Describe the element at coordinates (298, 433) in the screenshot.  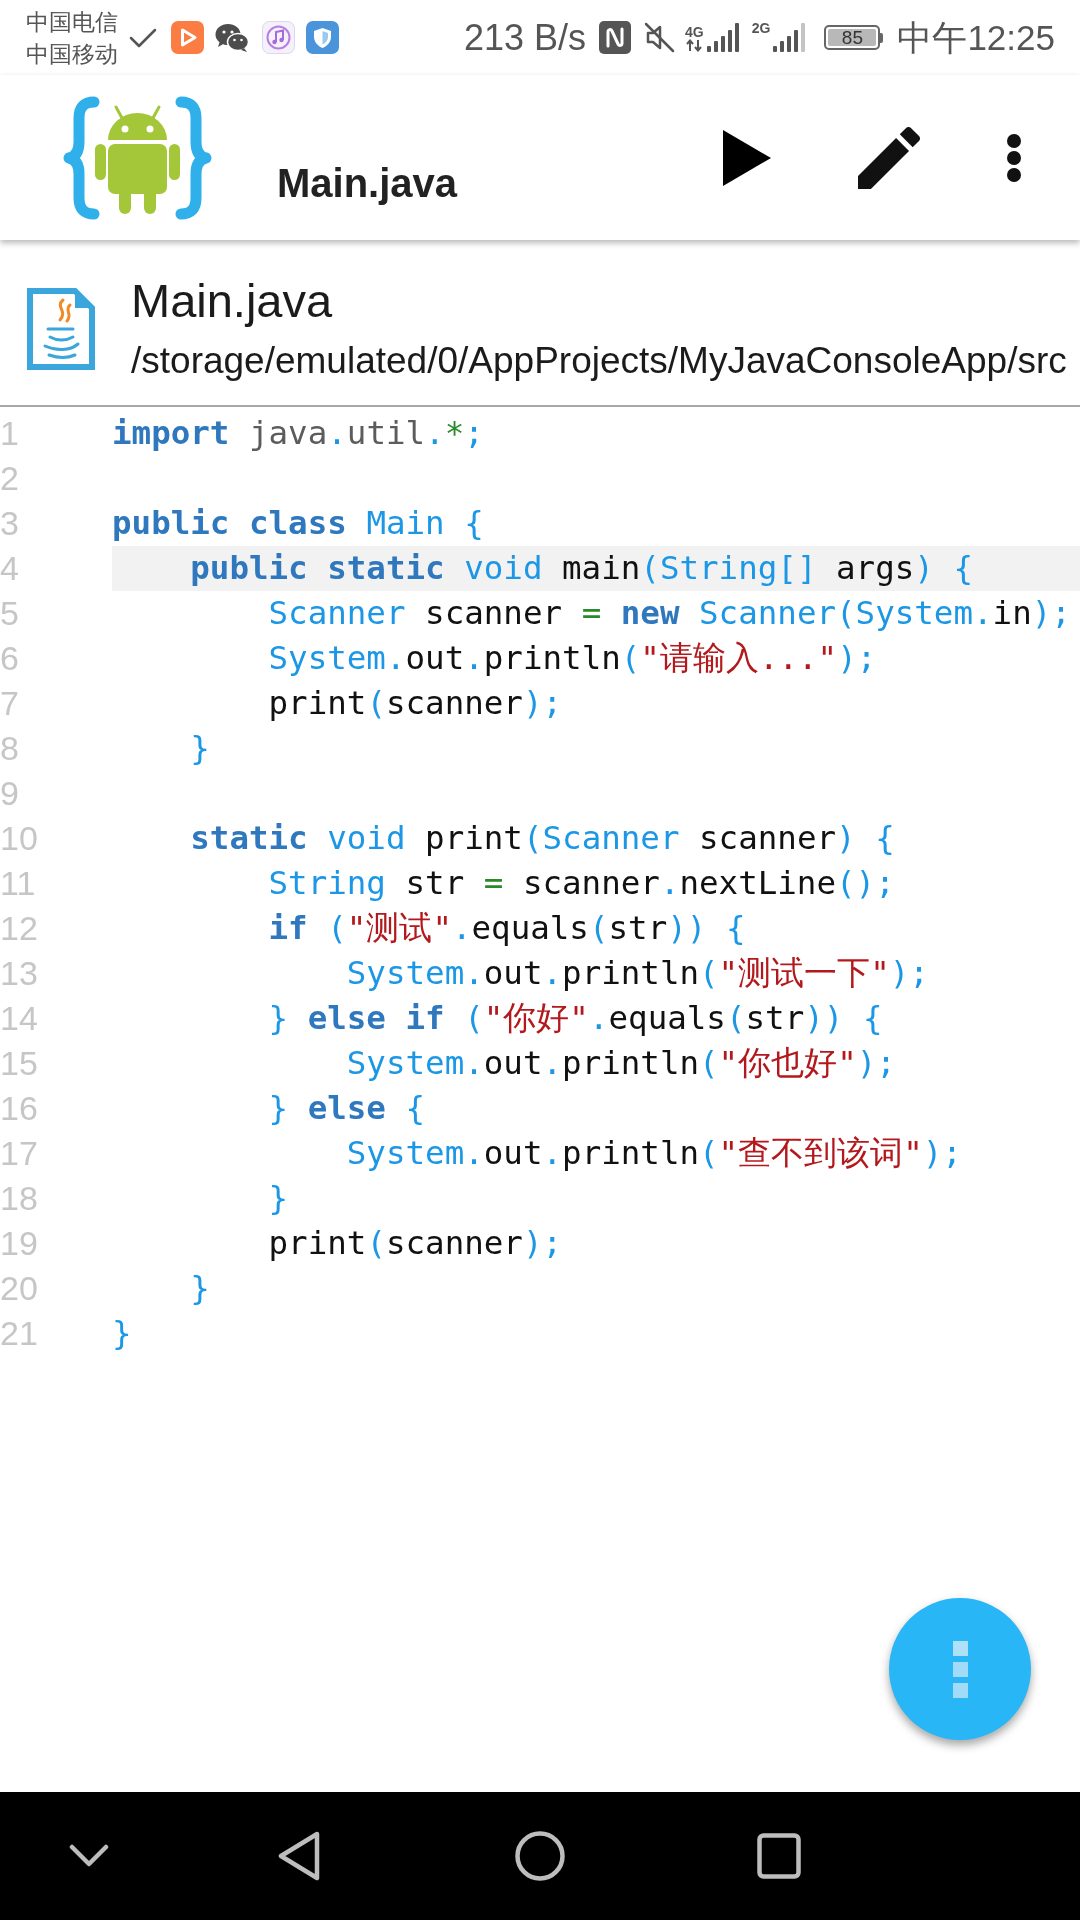
I see `code-line: import java.util.*;` at that location.